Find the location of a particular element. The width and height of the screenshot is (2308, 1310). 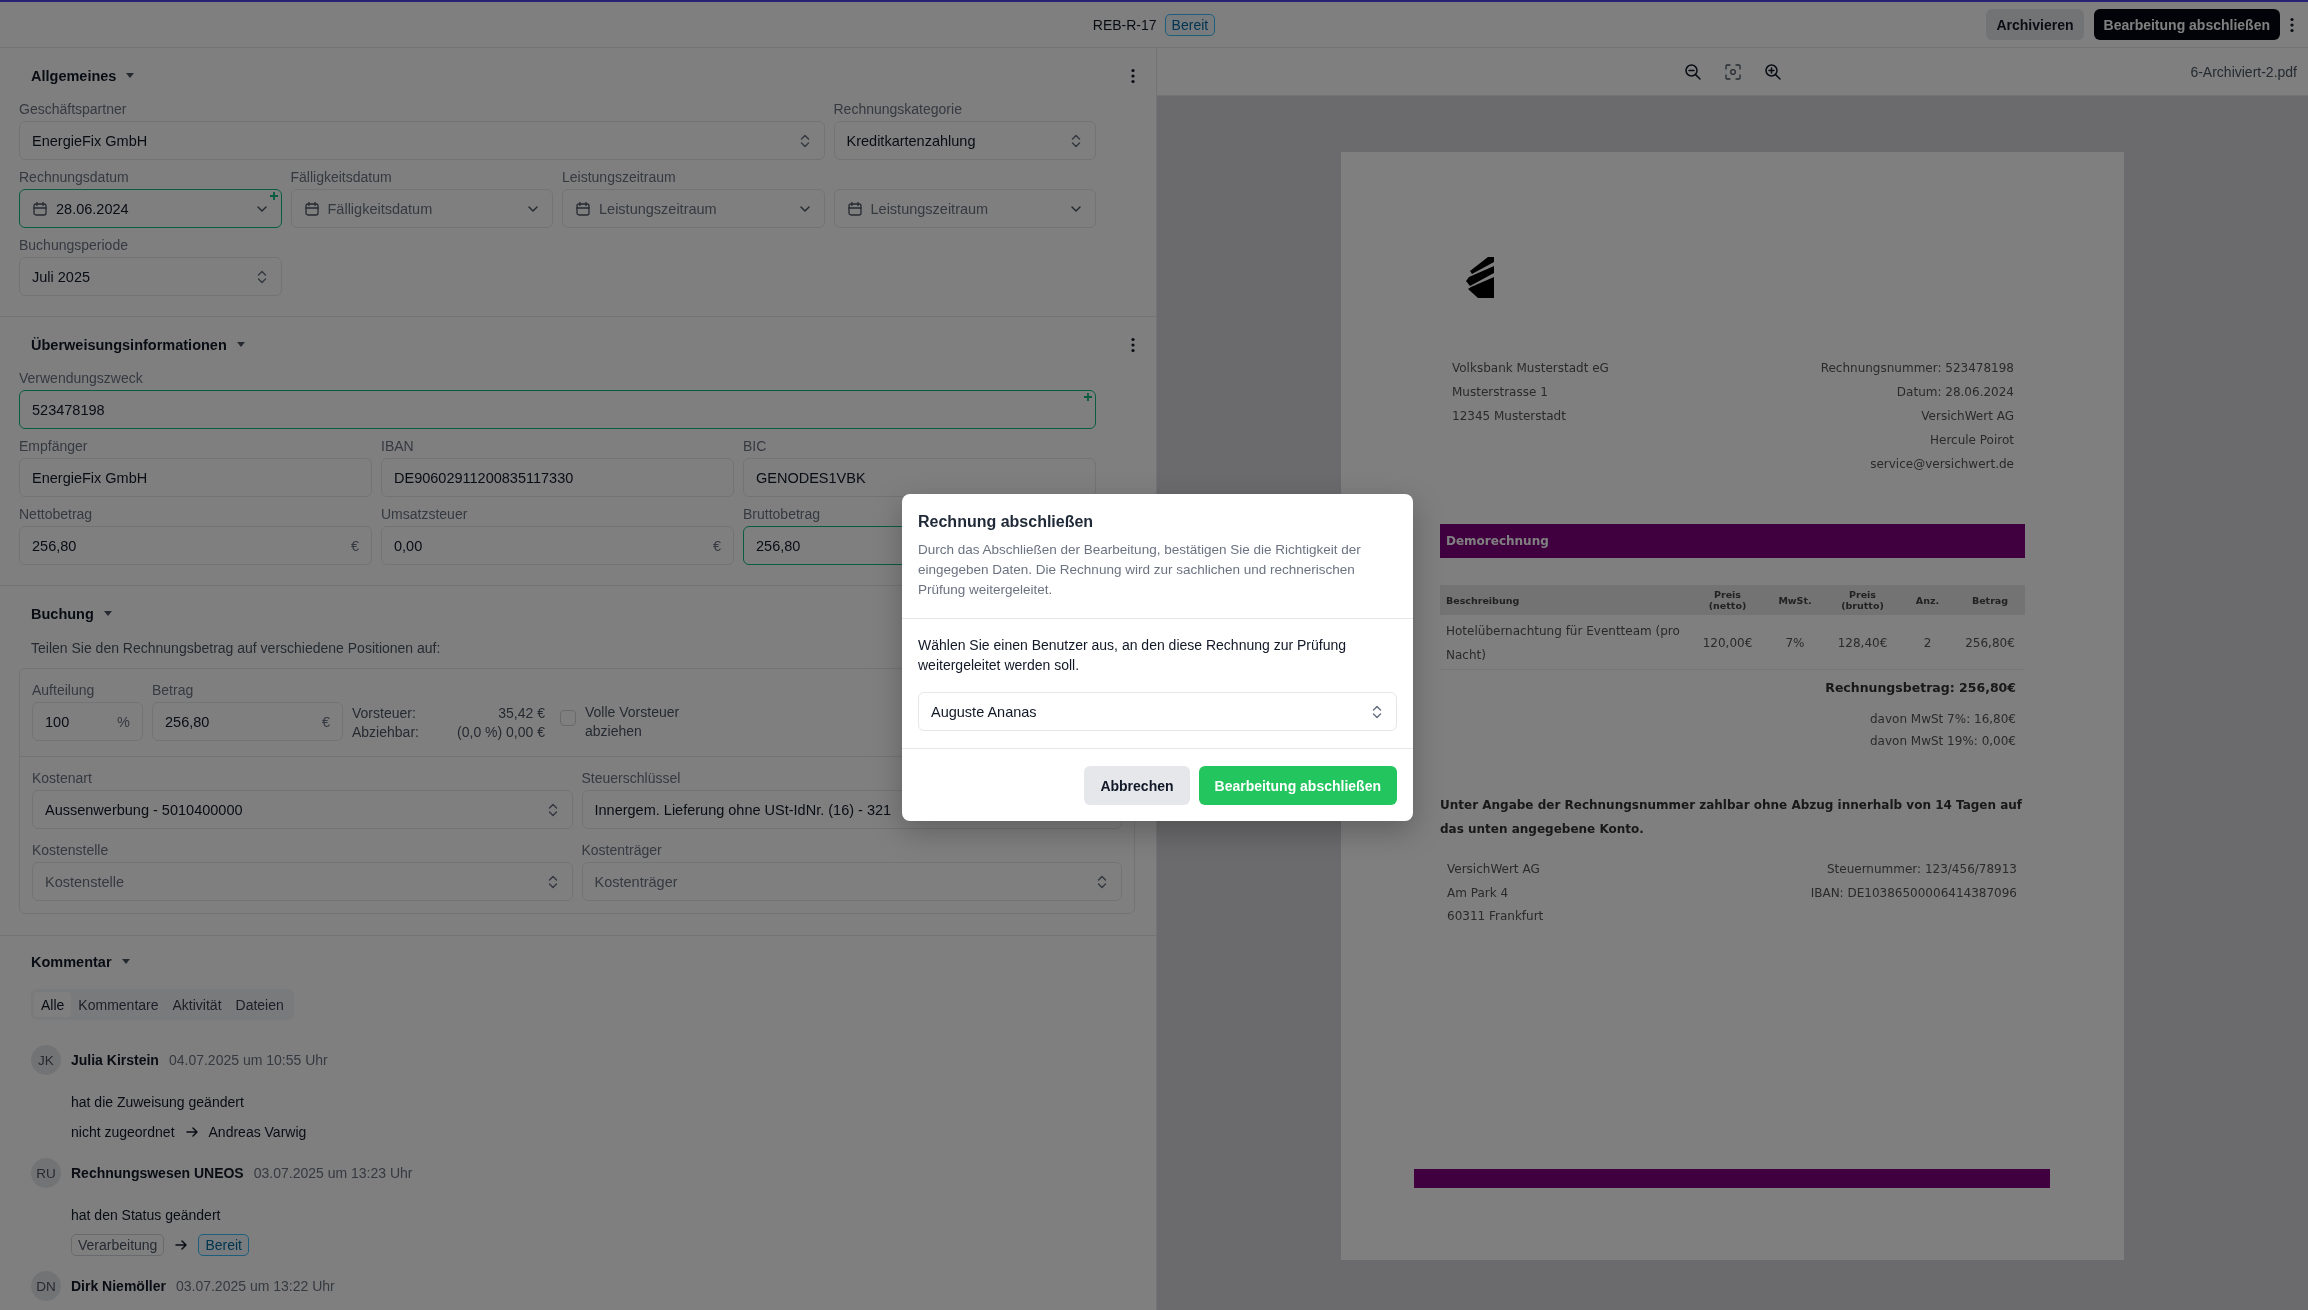

field-label: Umsatzsteuer is located at coordinates (424, 514).